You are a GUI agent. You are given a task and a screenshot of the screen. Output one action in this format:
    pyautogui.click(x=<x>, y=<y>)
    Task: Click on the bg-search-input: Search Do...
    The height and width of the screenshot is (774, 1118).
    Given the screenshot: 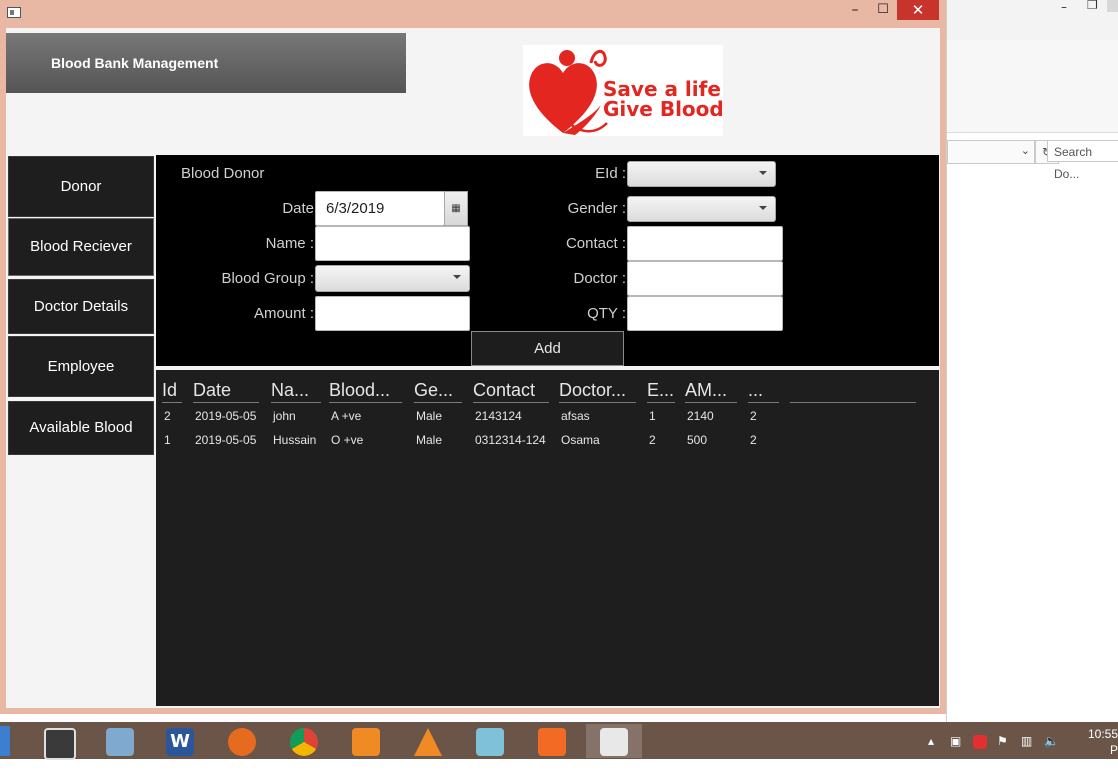 What is the action you would take?
    pyautogui.click(x=1082, y=160)
    